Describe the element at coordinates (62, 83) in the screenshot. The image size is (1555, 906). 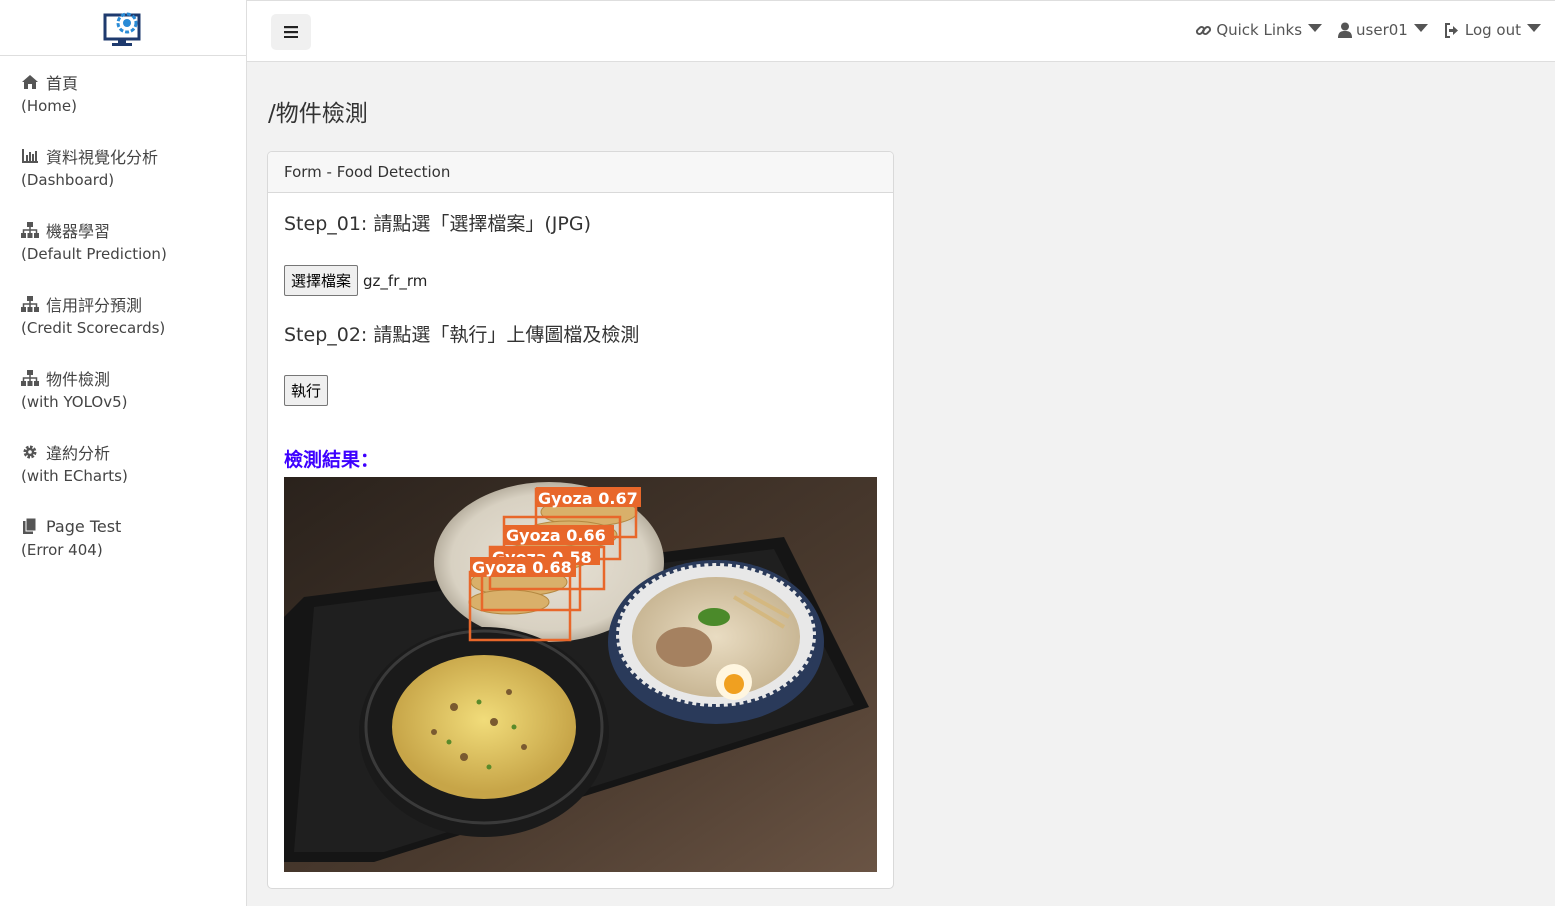
I see `sidebar-item-label: 首頁` at that location.